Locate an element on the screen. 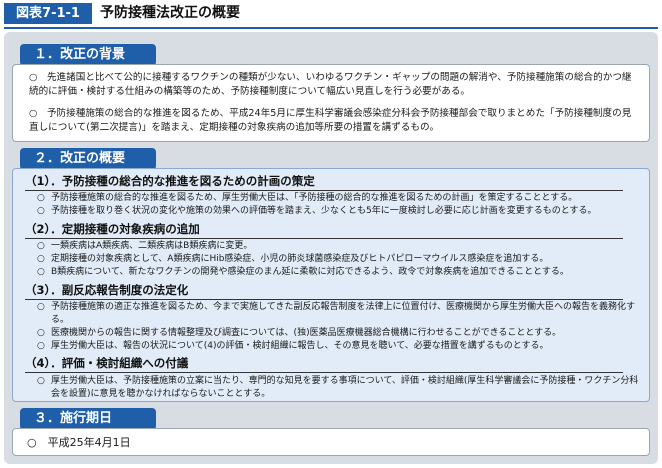 Image resolution: width=662 pixels, height=468 pixels. subsection-4-title: （4）．評価・検討組織への付議 is located at coordinates (107, 363).